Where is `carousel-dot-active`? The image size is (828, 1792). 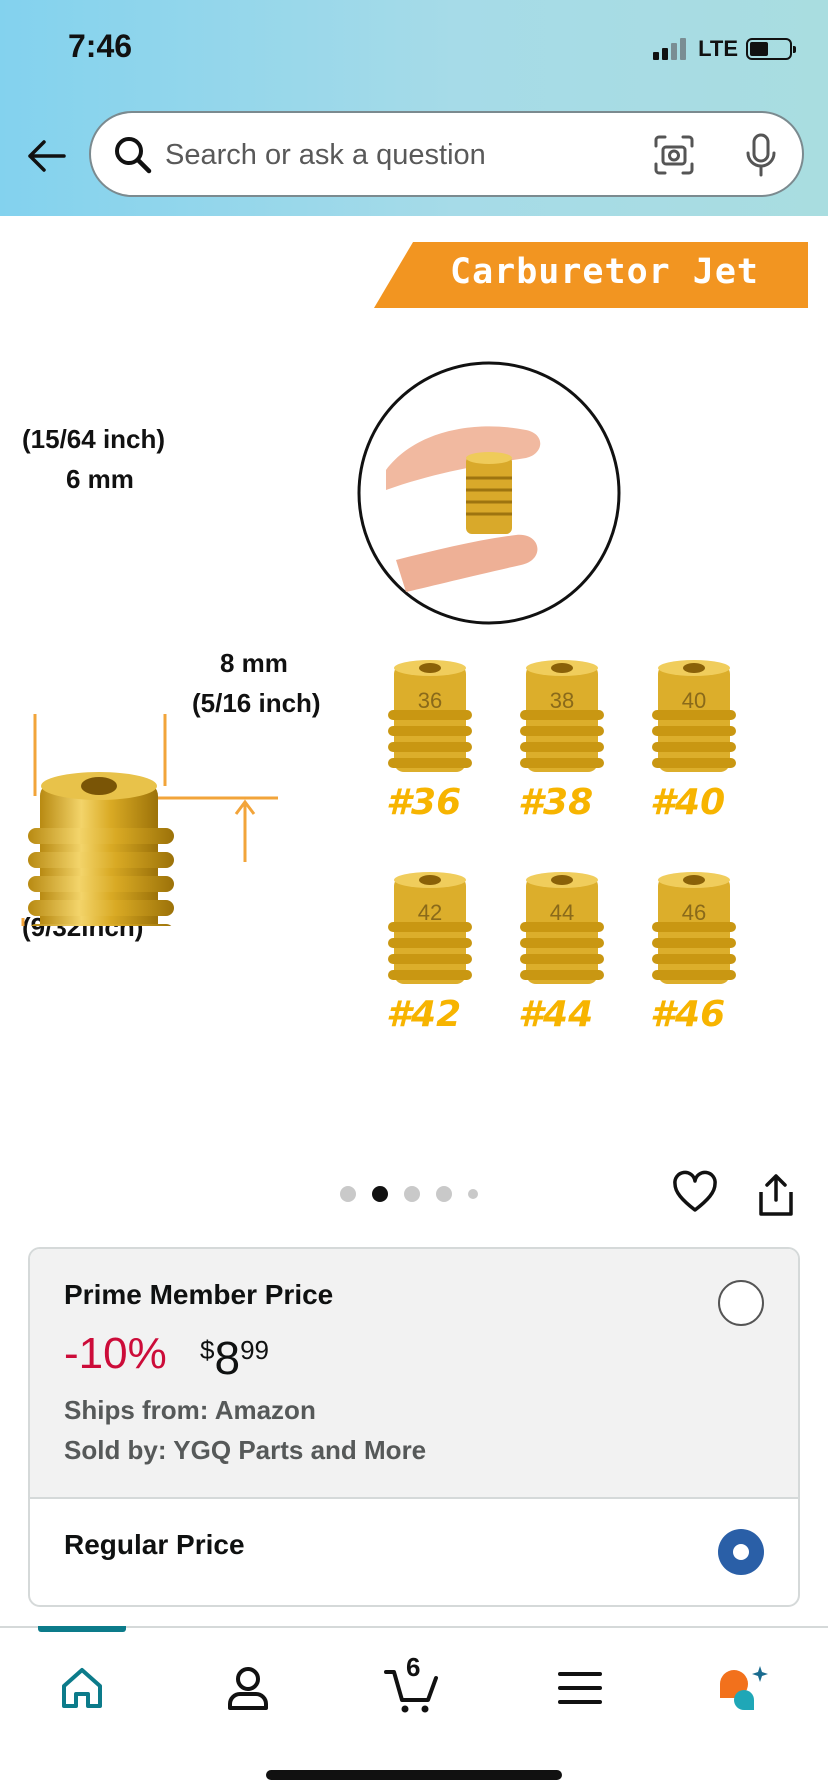 carousel-dot-active is located at coordinates (380, 1194).